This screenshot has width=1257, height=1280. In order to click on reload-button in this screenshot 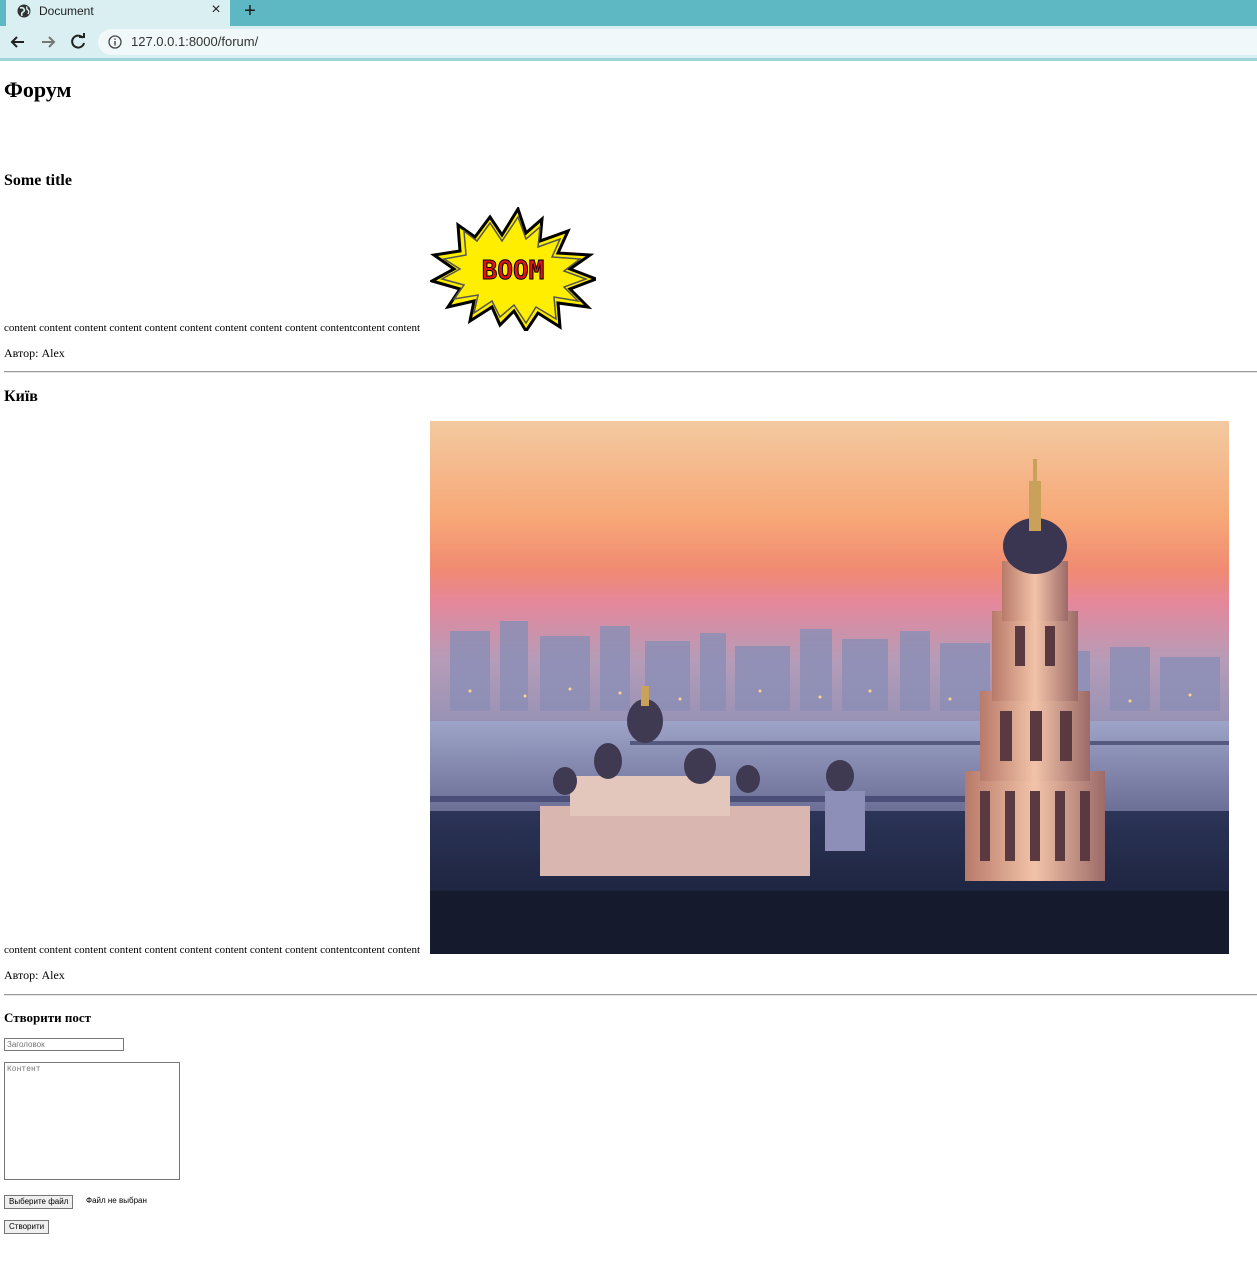, I will do `click(78, 42)`.